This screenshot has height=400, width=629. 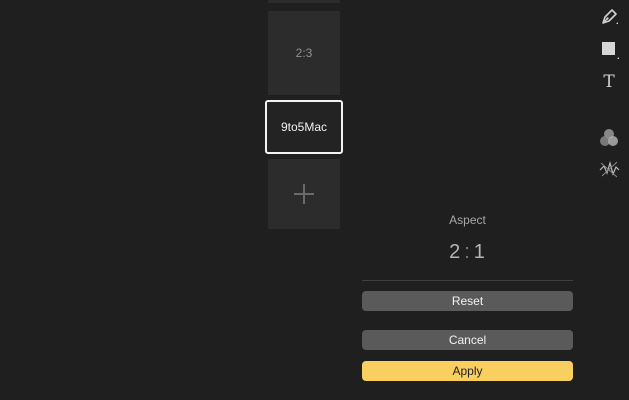 I want to click on aspect-label: Aspect, so click(x=467, y=220).